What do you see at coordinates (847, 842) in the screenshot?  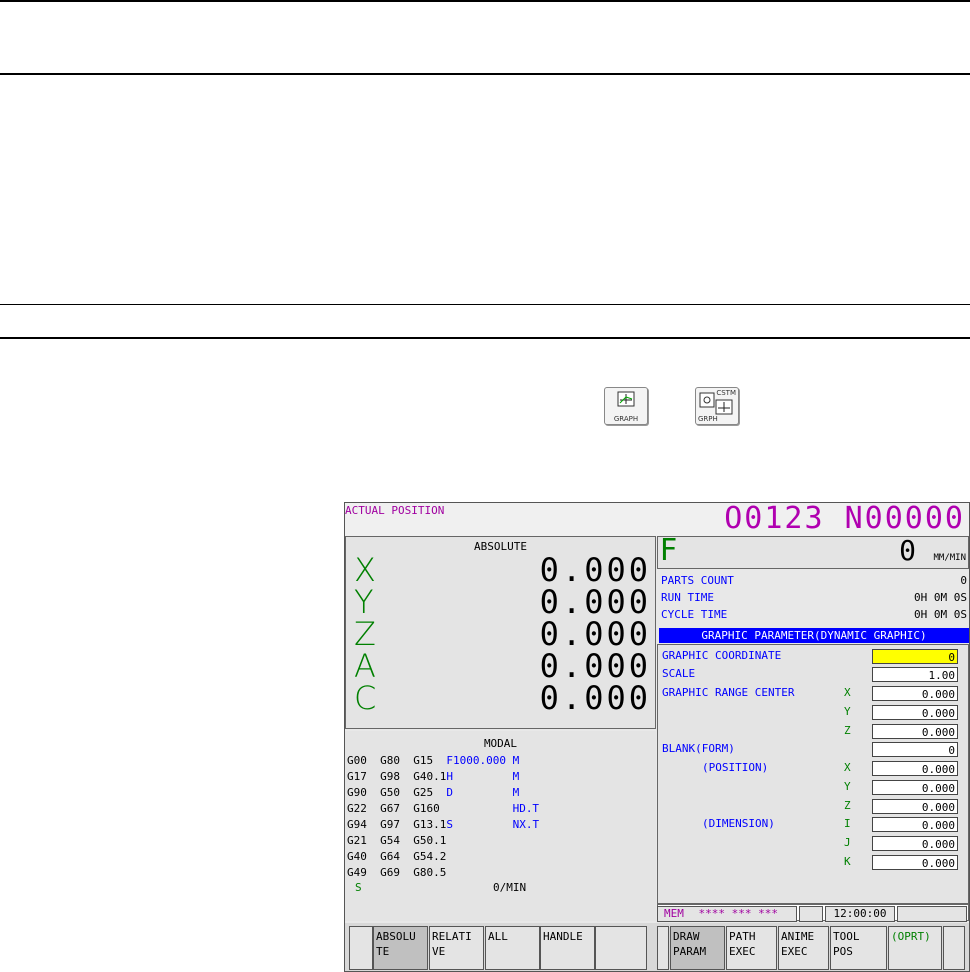 I see `dimension-axis: J` at bounding box center [847, 842].